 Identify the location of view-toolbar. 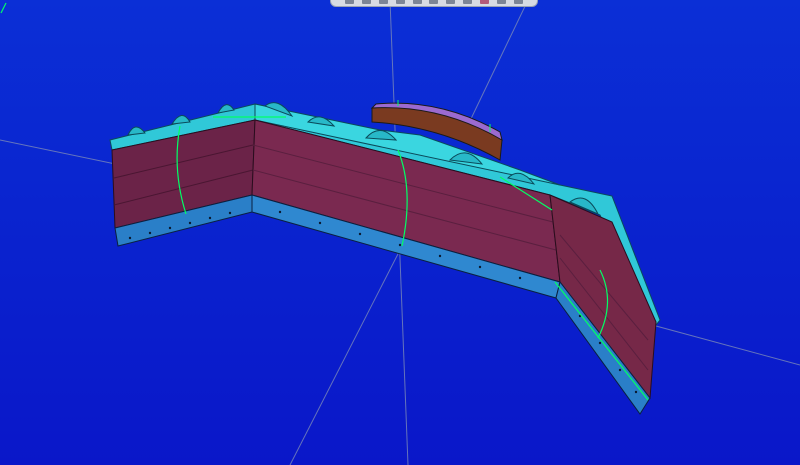
(434, 3).